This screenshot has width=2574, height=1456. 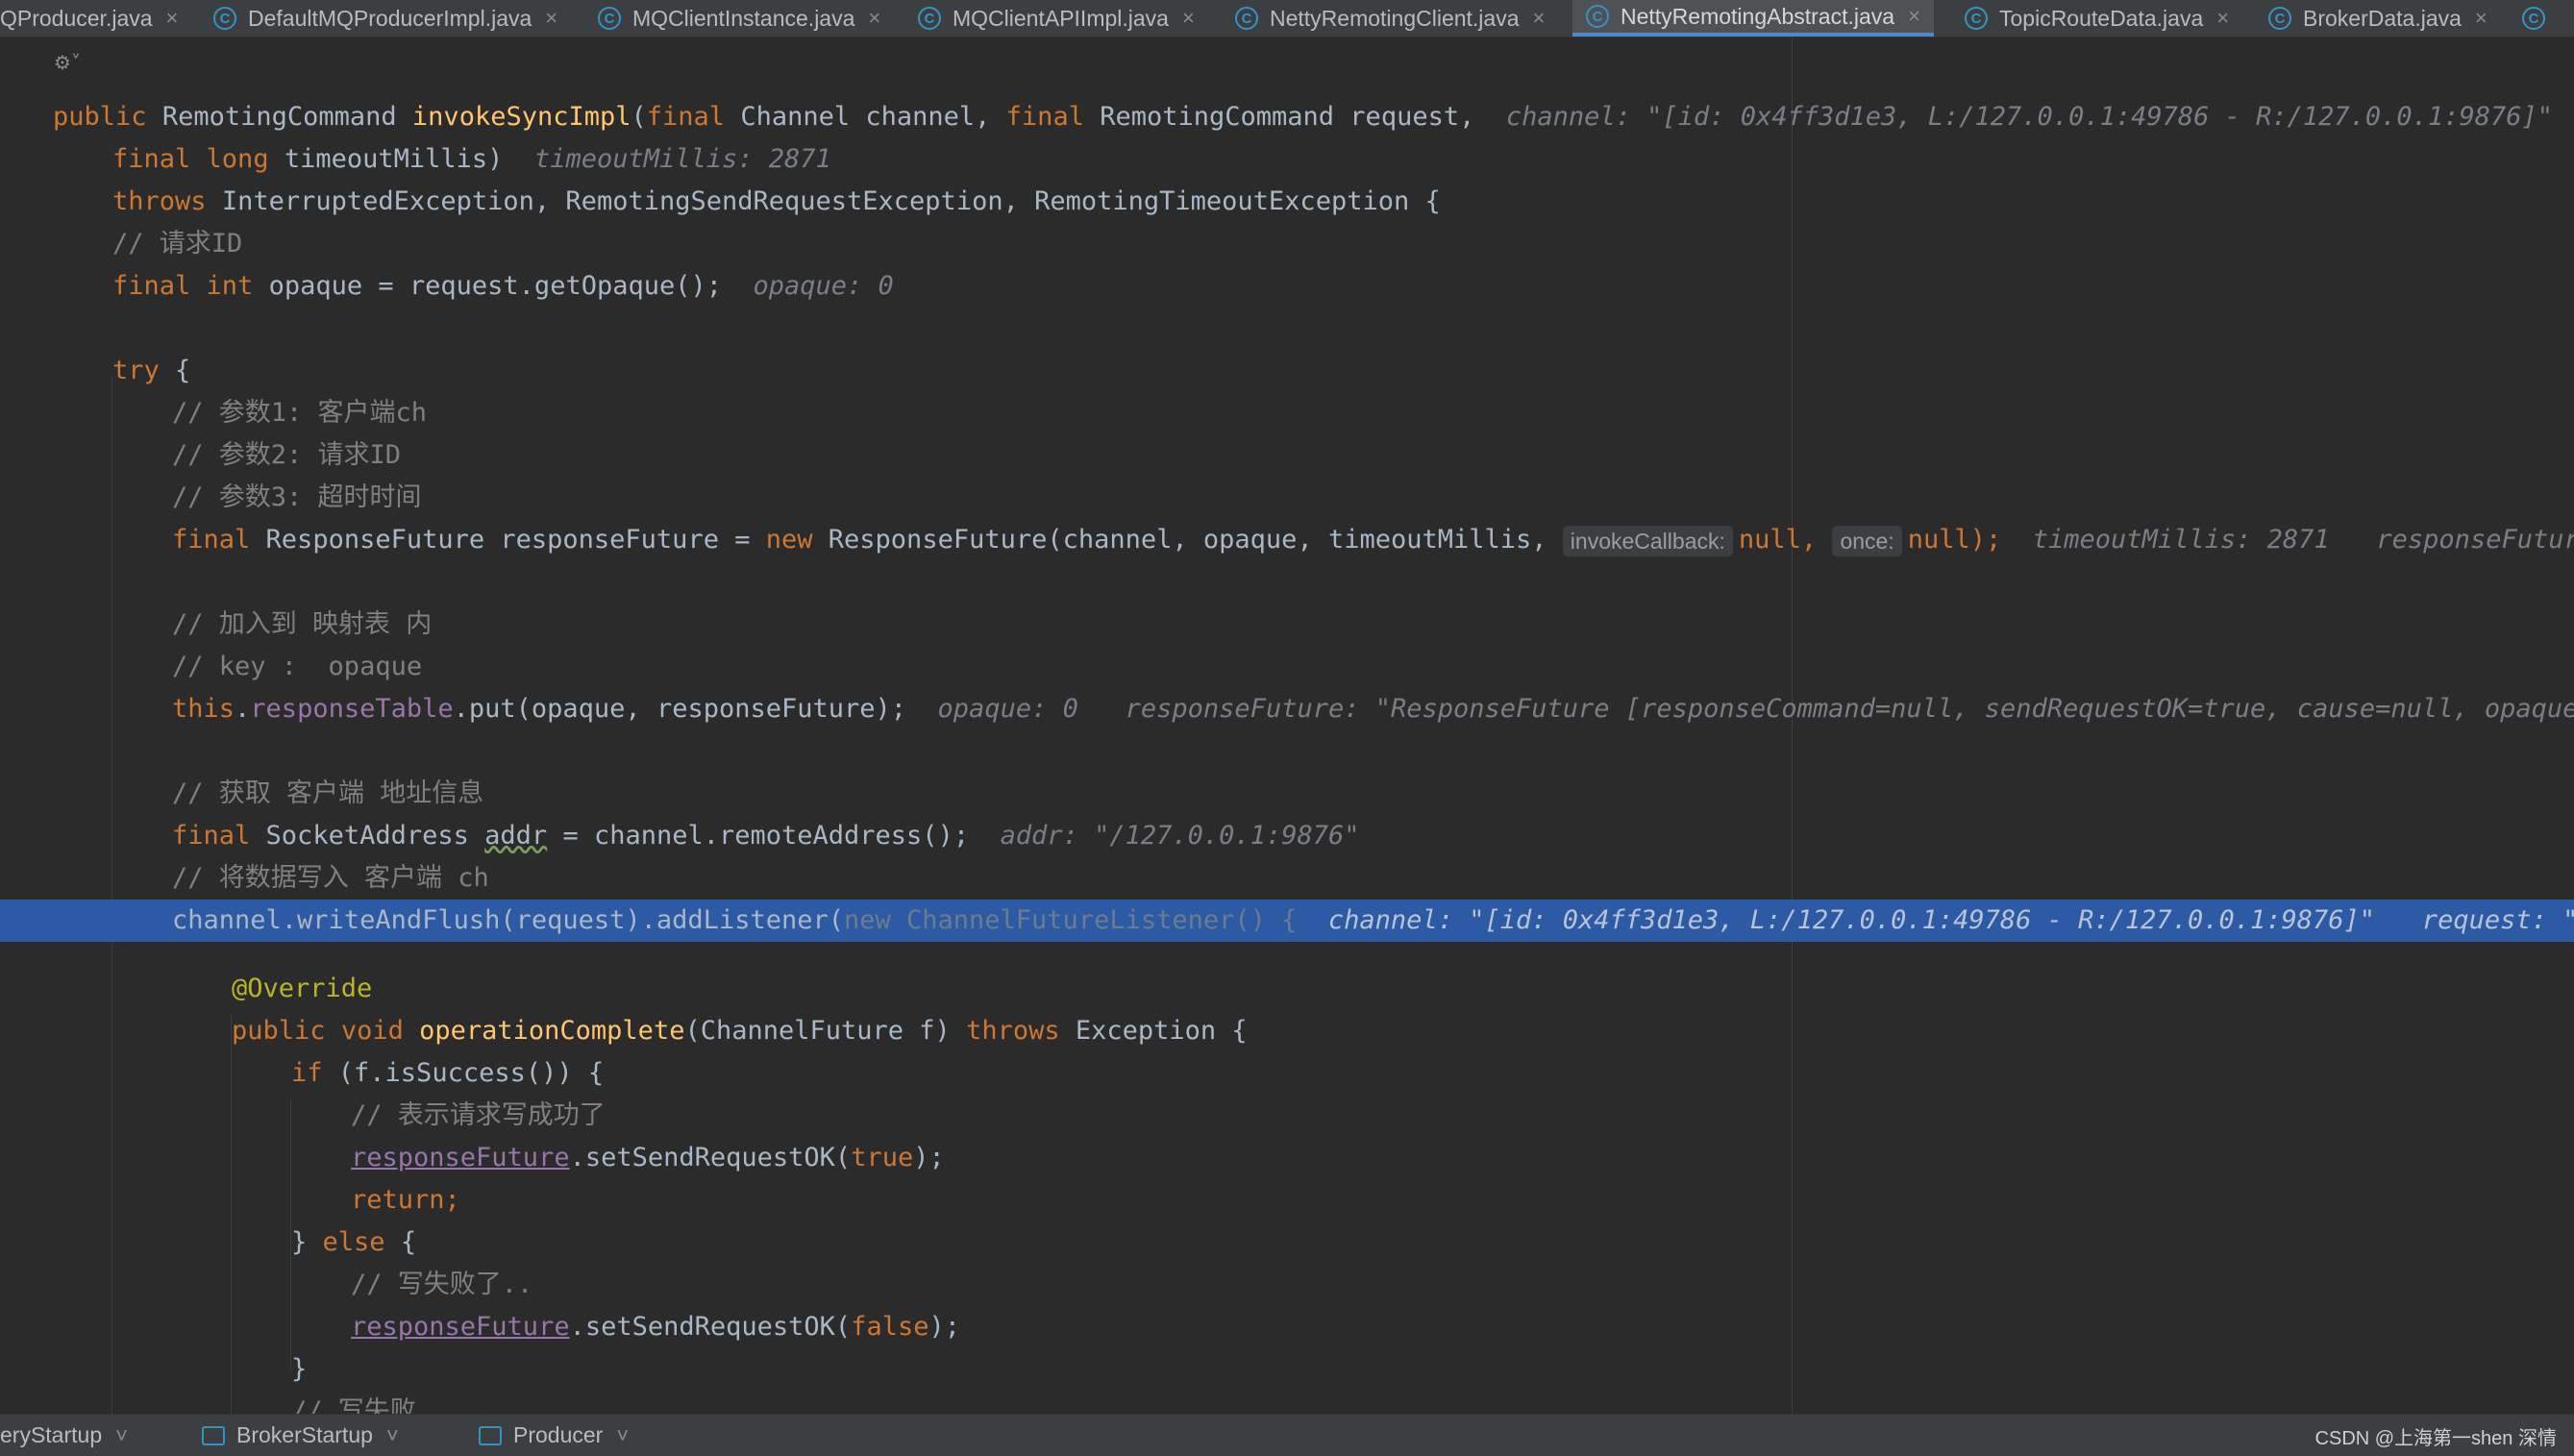 I want to click on code-line: // key : opaque, so click(x=297, y=666).